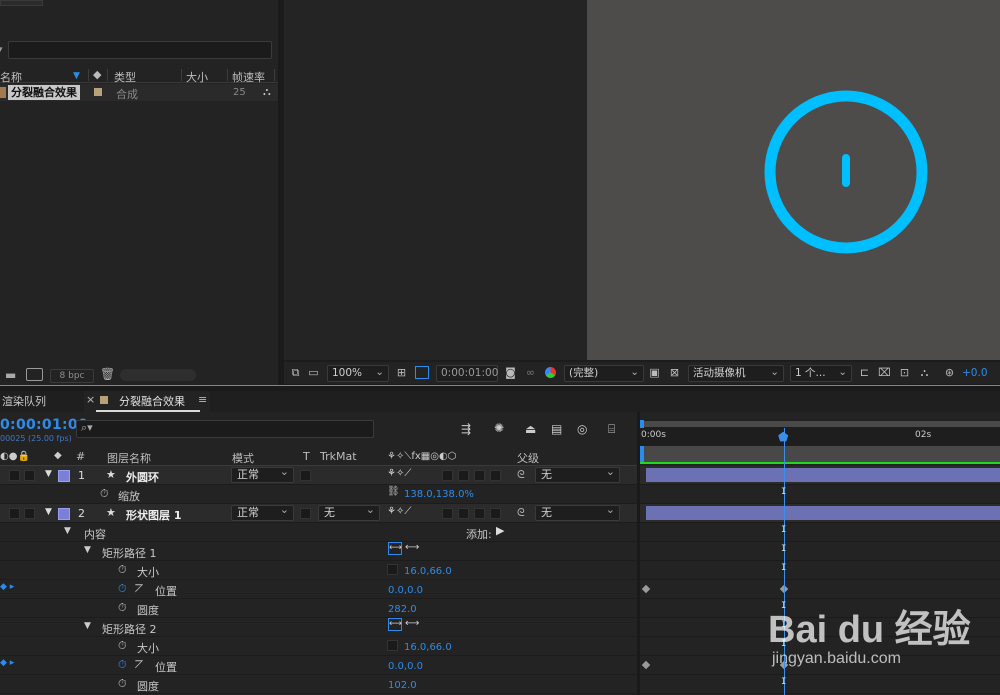 Image resolution: width=1000 pixels, height=695 pixels. Describe the element at coordinates (72, 376) in the screenshot. I see `bpc-button: 8 bpc` at that location.